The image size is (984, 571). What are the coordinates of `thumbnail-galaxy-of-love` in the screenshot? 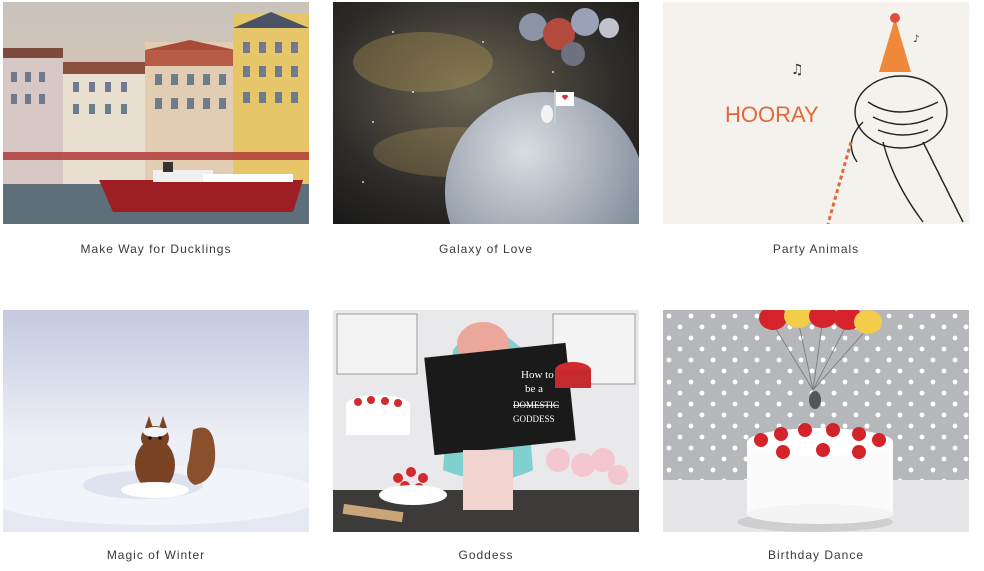 It's located at (486, 113).